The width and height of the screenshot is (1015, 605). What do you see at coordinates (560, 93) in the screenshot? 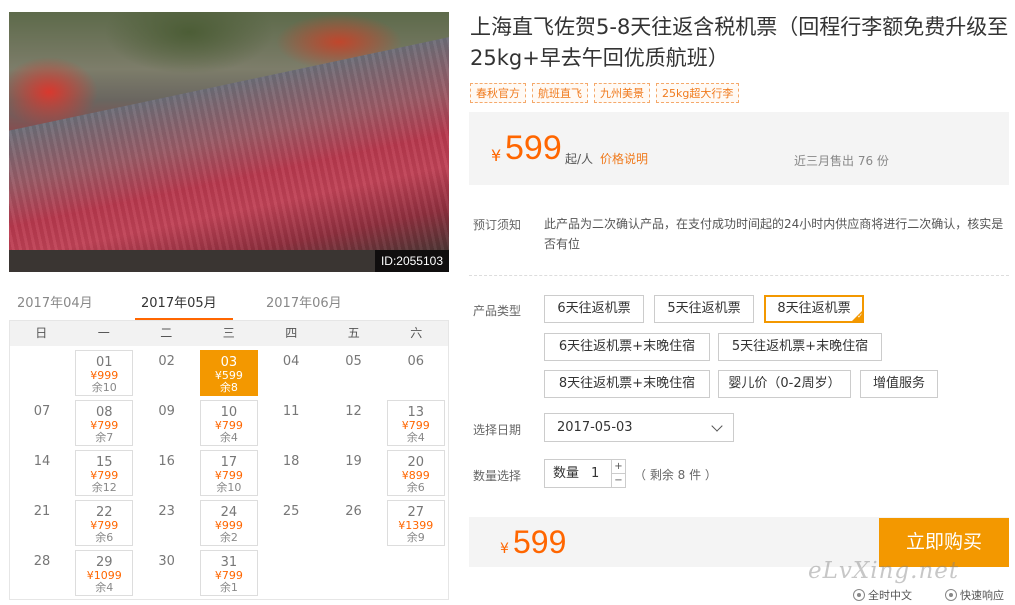
I see `product-tag: 航班直飞` at bounding box center [560, 93].